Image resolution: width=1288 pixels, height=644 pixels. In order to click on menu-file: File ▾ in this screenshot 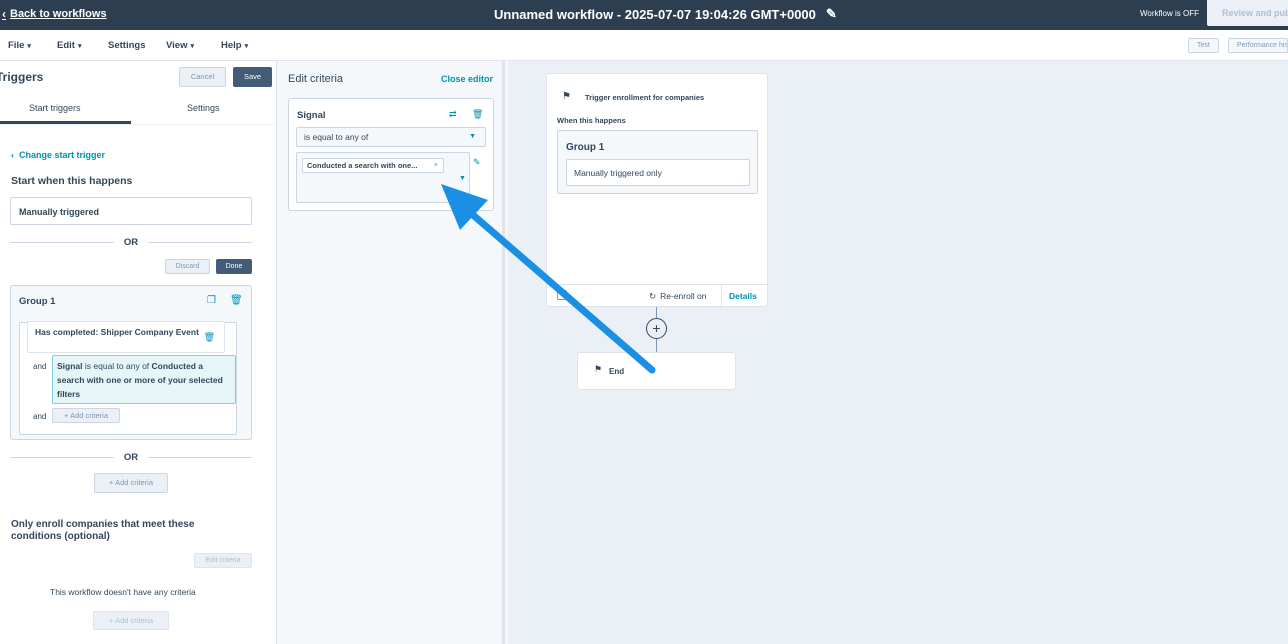, I will do `click(19, 45)`.